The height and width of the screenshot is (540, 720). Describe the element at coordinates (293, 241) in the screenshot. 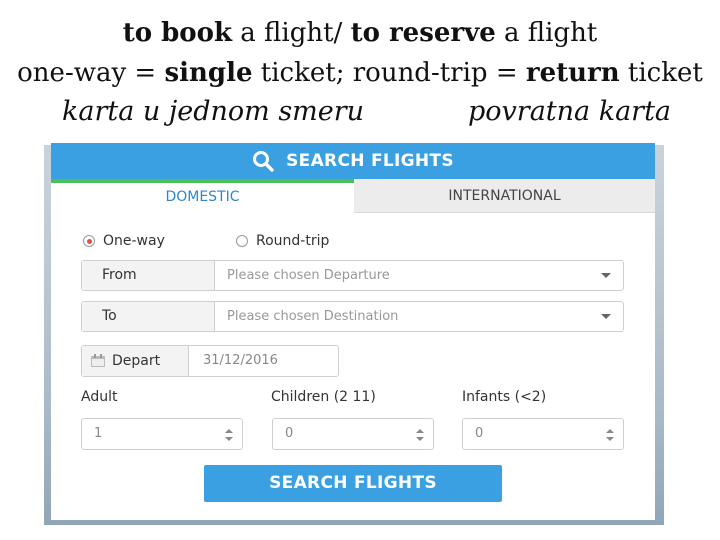

I see `radio-round-trip-label: Round-trip` at that location.